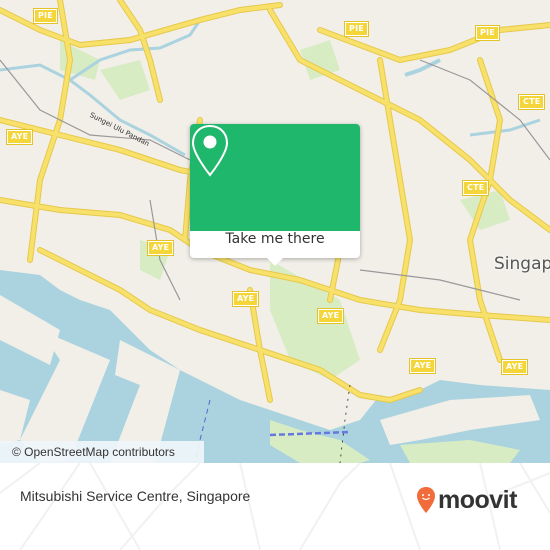 This screenshot has width=550, height=550. What do you see at coordinates (210, 150) in the screenshot?
I see `map-pin-icon` at bounding box center [210, 150].